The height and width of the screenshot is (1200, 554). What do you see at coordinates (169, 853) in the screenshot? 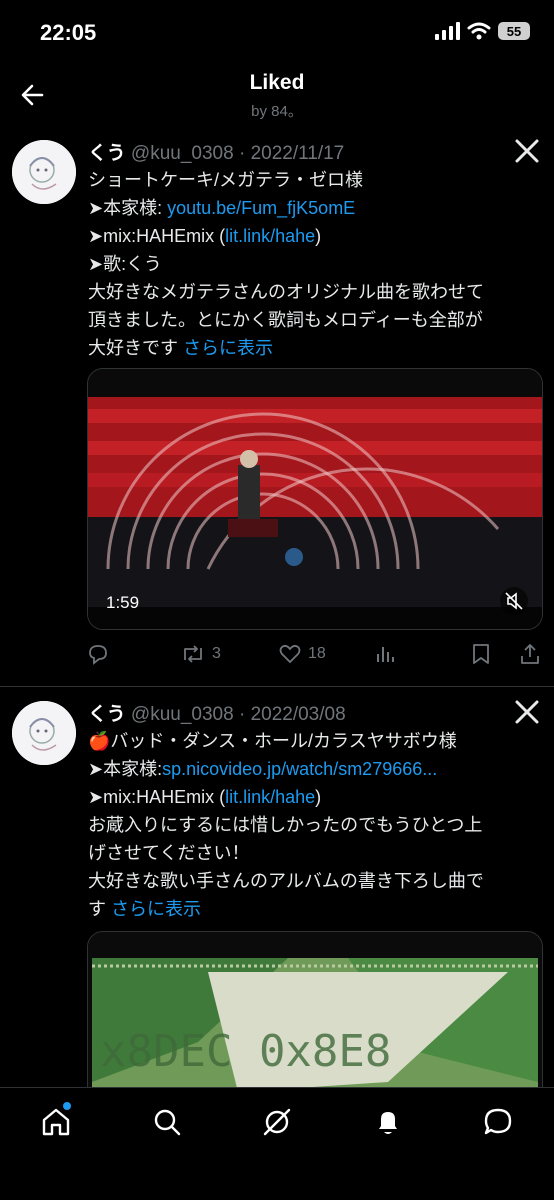
I see `tweet-line: げさせてください！` at bounding box center [169, 853].